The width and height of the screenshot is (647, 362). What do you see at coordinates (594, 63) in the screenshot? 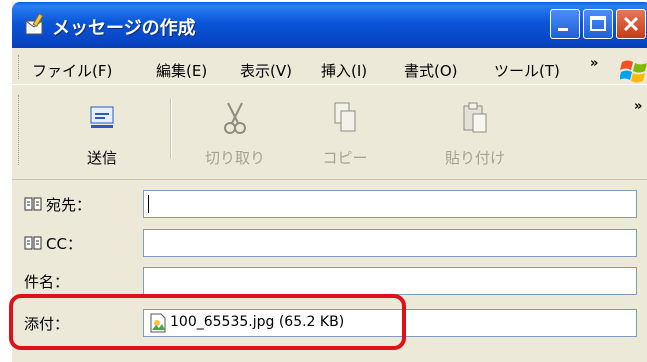
I see `menu-overflow-chevron: »` at bounding box center [594, 63].